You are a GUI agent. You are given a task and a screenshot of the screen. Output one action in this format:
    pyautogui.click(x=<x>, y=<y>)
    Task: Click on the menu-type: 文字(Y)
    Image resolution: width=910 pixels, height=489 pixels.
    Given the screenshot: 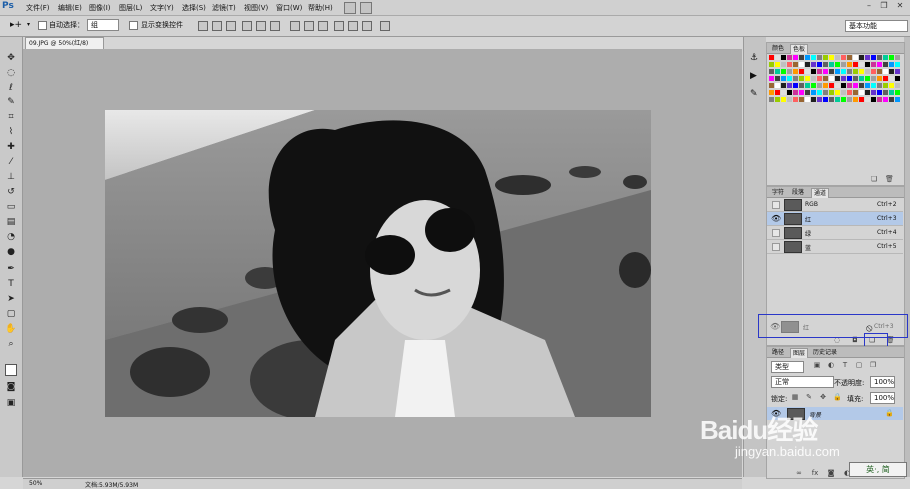 What is the action you would take?
    pyautogui.click(x=162, y=8)
    